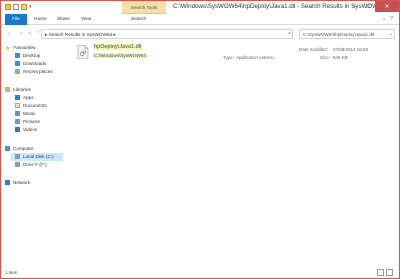  I want to click on chevron-down-icon: ▾, so click(32, 7).